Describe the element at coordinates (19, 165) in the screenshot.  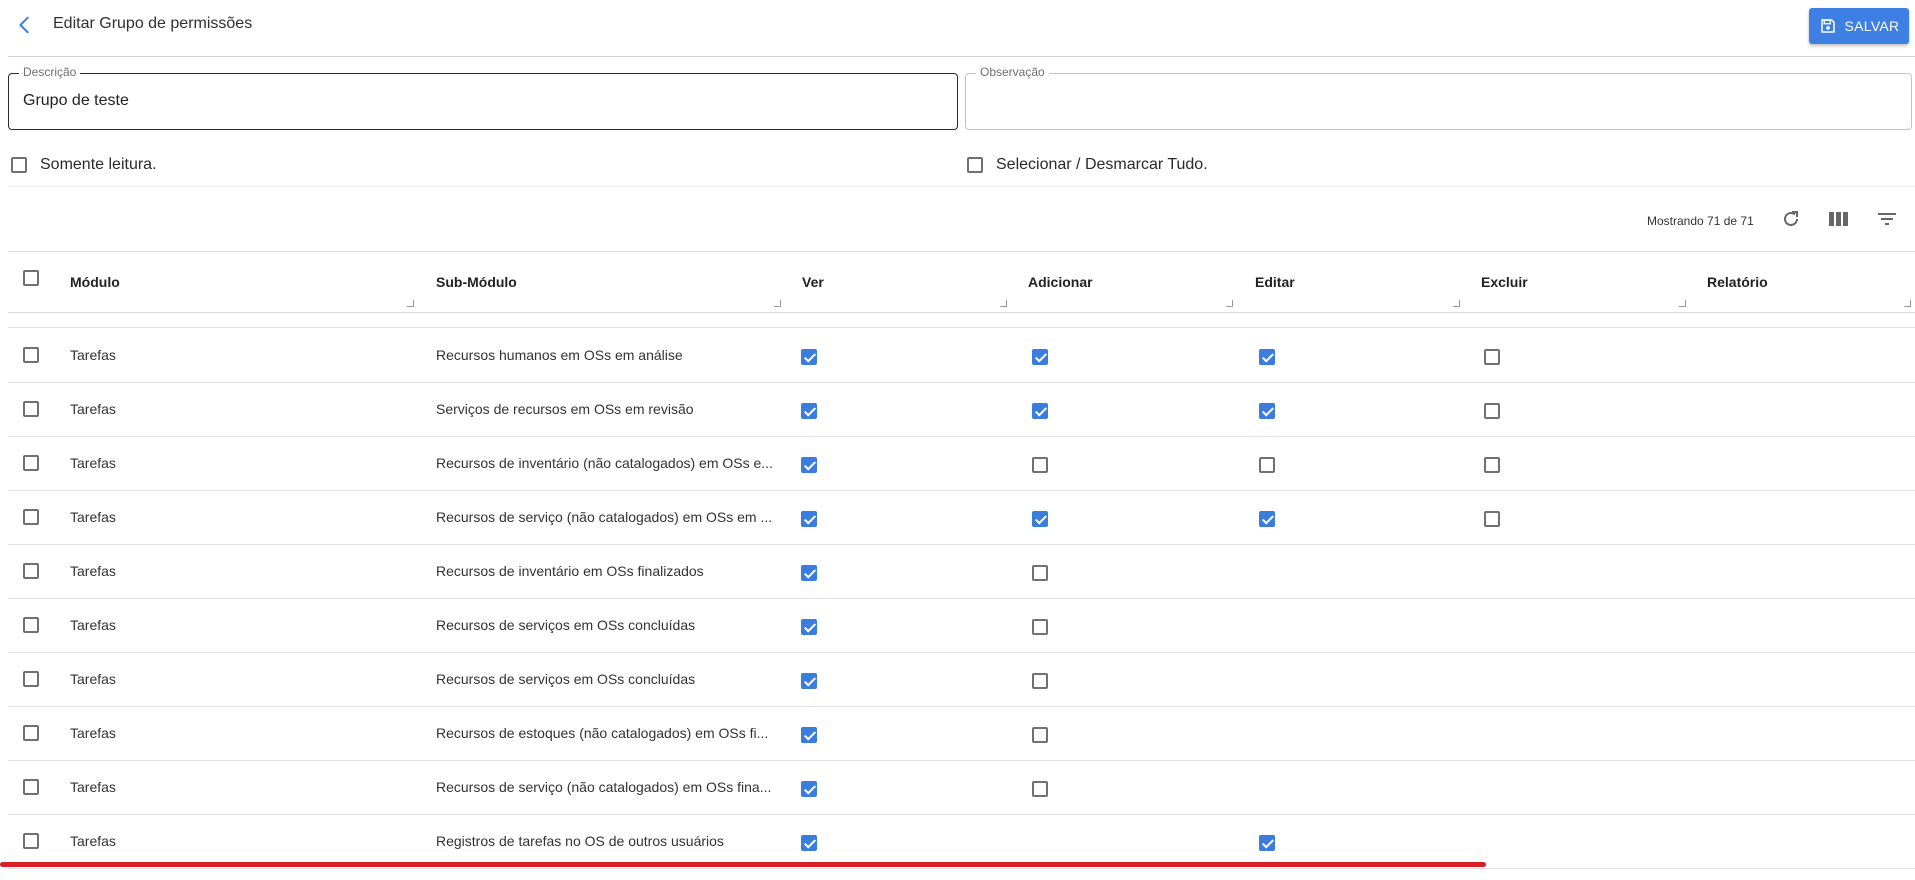
I see `read-only-checkbox` at that location.